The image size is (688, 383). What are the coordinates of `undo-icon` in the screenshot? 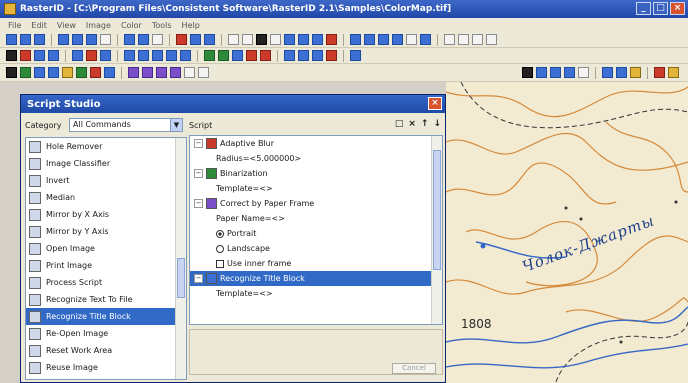 It's located at (233, 39).